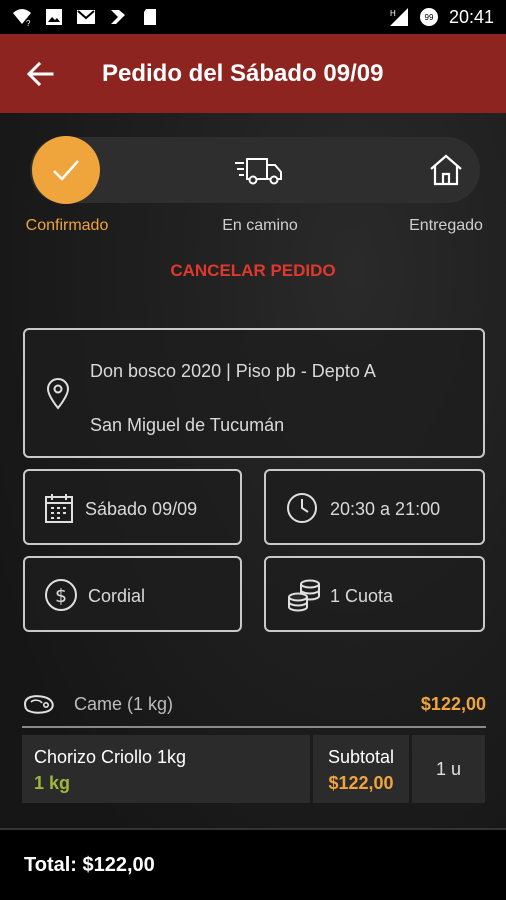 Image resolution: width=506 pixels, height=900 pixels. What do you see at coordinates (393, 13) in the screenshot?
I see `svg-text: H` at bounding box center [393, 13].